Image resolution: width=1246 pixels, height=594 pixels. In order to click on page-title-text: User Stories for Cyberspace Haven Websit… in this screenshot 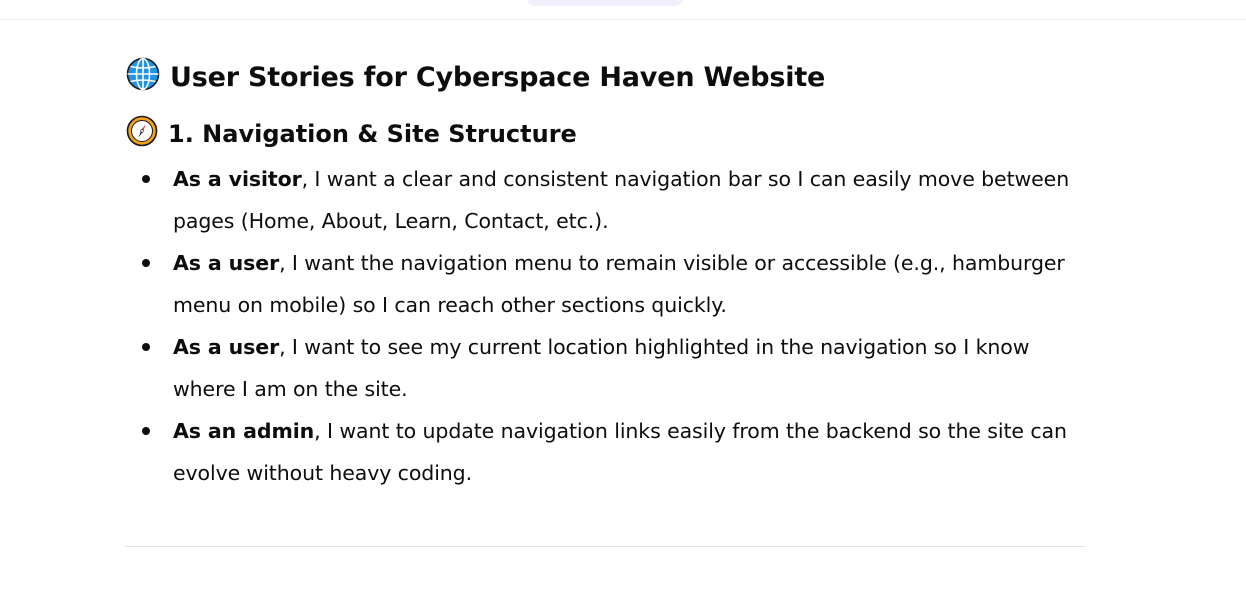, I will do `click(498, 77)`.